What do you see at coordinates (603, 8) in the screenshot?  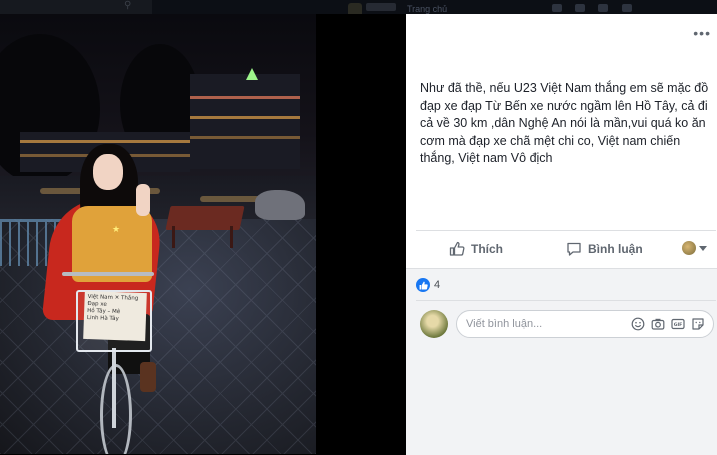 I see `notifications-icon` at bounding box center [603, 8].